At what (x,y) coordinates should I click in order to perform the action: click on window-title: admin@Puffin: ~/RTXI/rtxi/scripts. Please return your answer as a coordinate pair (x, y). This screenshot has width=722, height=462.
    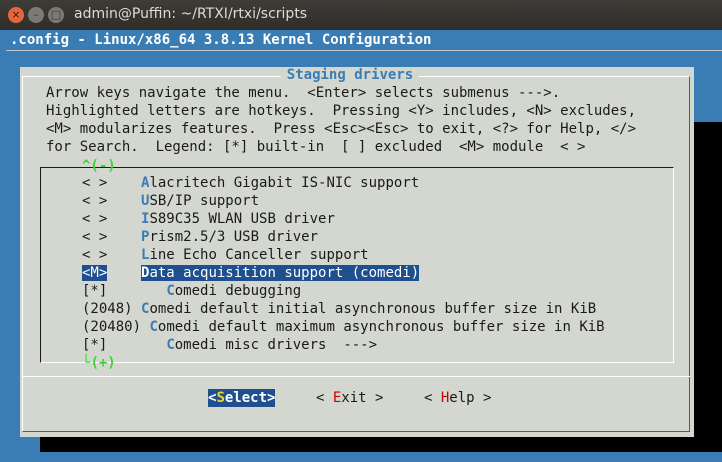
    Looking at the image, I should click on (191, 14).